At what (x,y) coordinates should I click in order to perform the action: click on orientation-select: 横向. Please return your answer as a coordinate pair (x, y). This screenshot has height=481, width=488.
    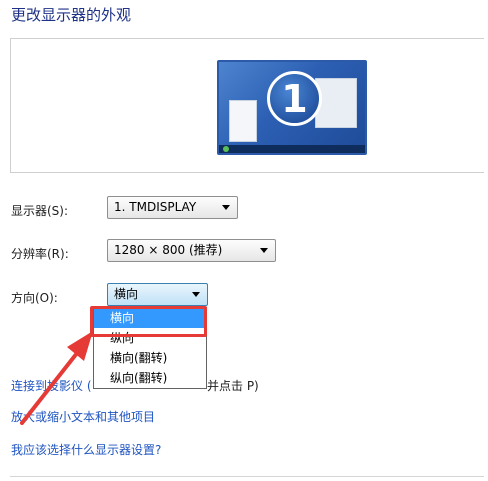
    Looking at the image, I should click on (157, 294).